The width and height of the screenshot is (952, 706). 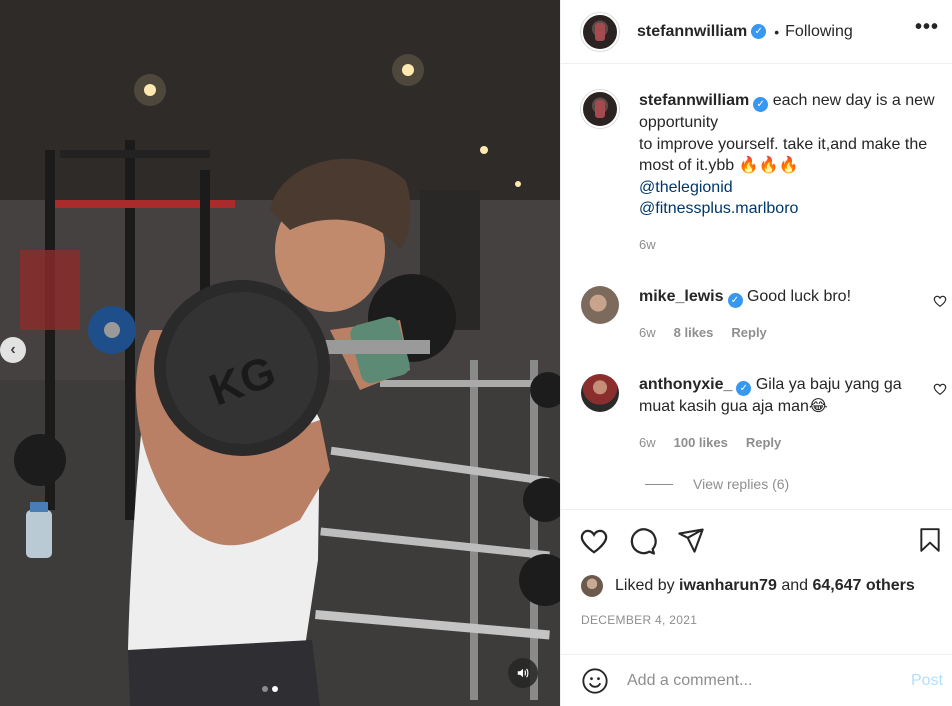 What do you see at coordinates (927, 27) in the screenshot?
I see `more-options-icon: •••` at bounding box center [927, 27].